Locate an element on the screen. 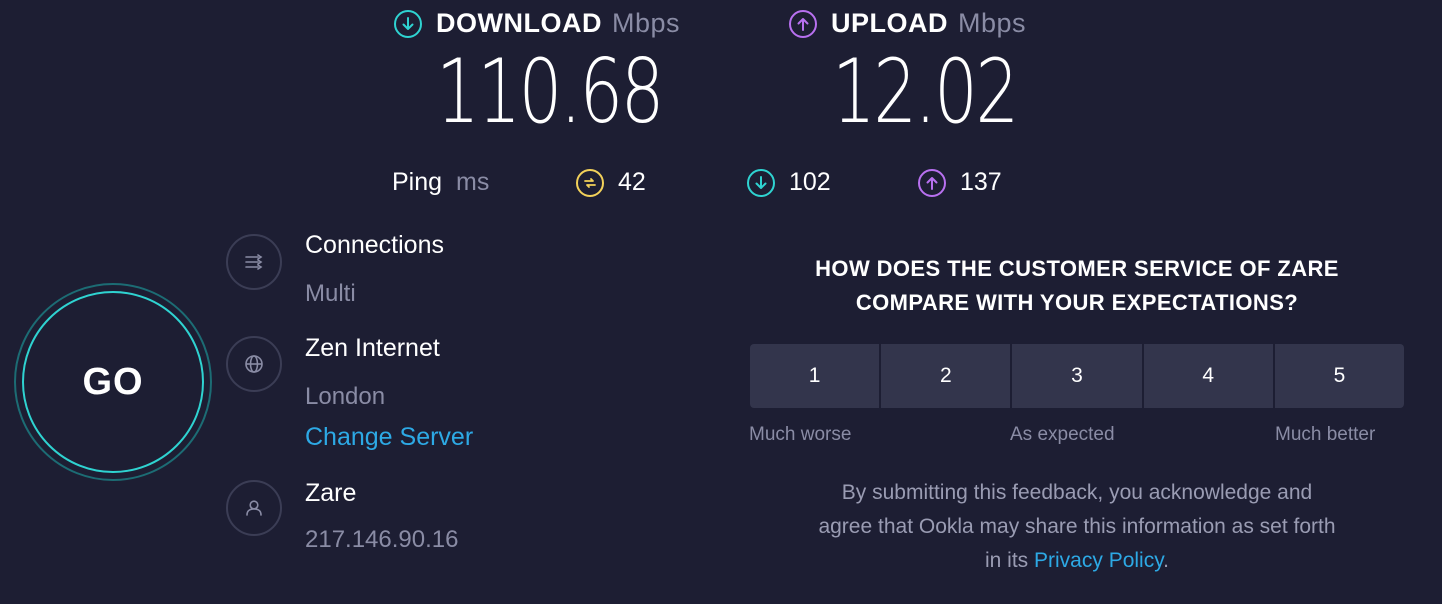 The width and height of the screenshot is (1442, 604). disclaimer-line3: in its Privacy Policy. is located at coordinates (1077, 561).